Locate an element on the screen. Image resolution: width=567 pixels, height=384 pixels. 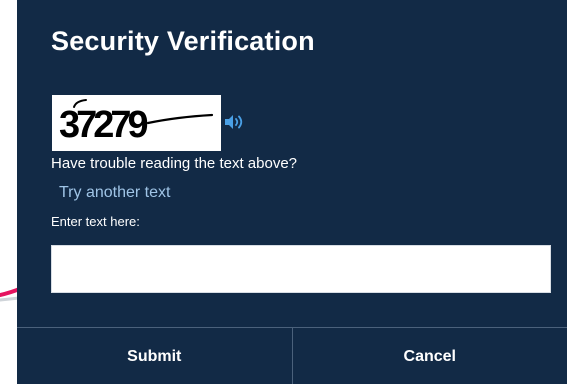
captcha-image: 37279 is located at coordinates (136, 123).